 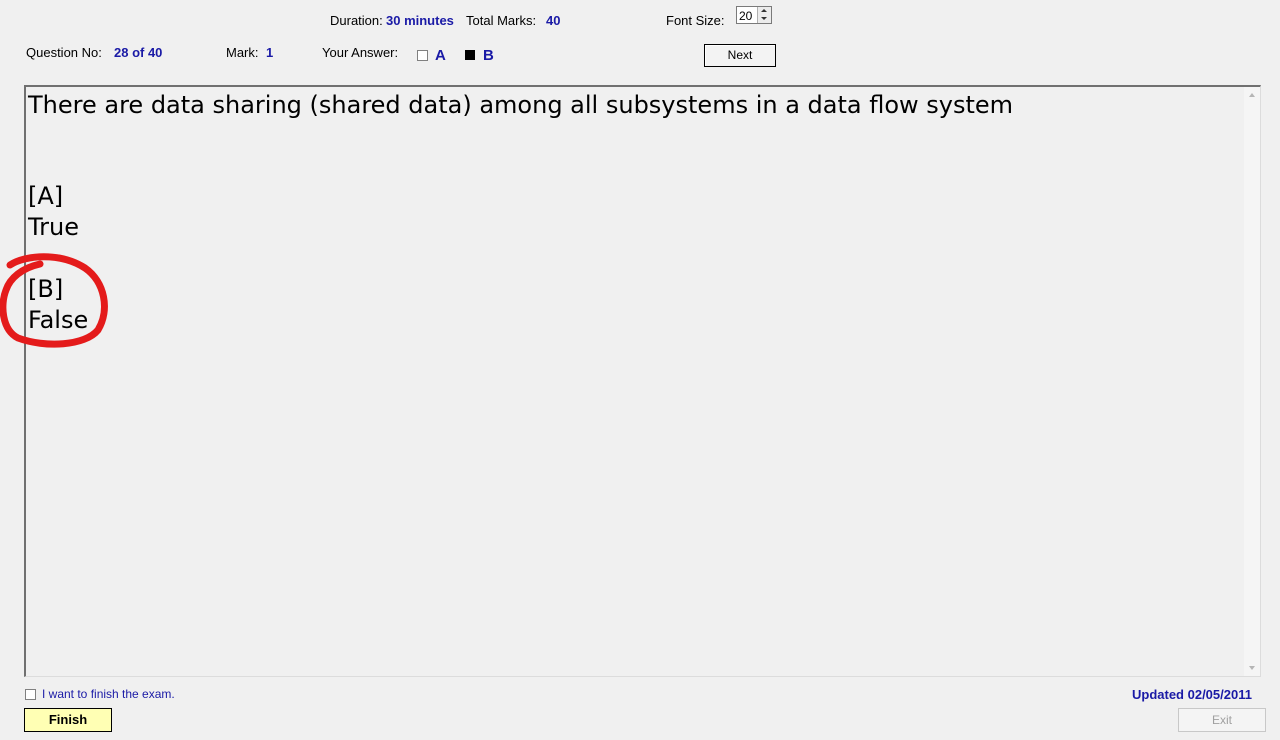 I want to click on spin-up-icon, so click(x=764, y=10).